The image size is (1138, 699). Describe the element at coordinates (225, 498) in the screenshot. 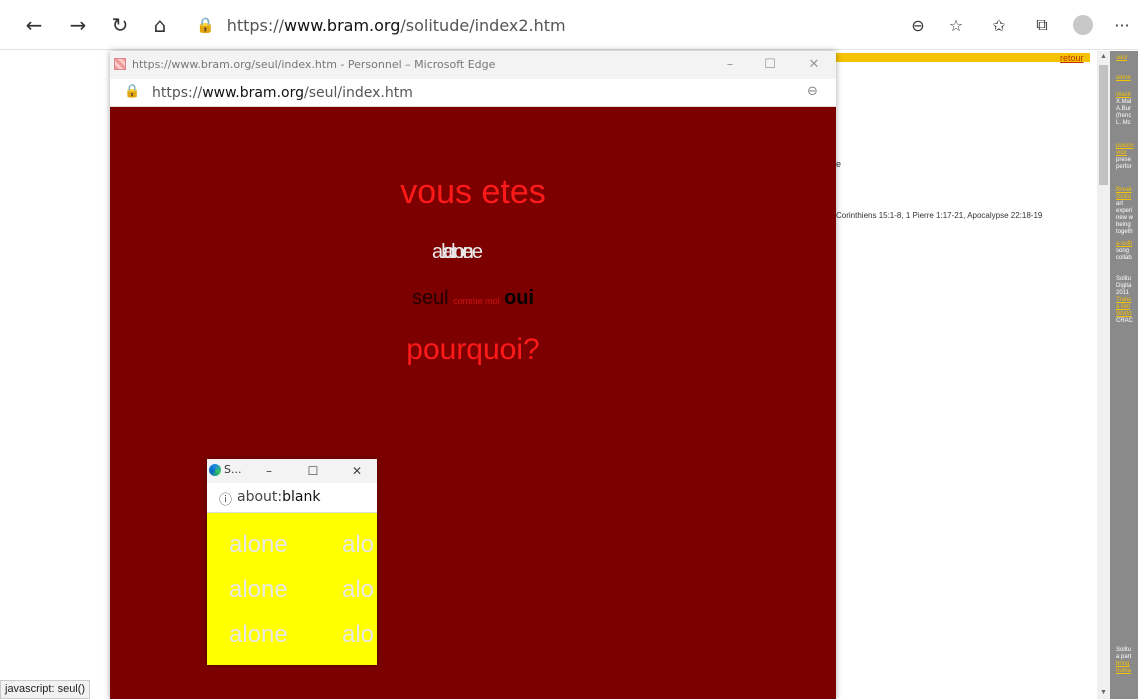

I see `info-icon: ⓘ` at that location.